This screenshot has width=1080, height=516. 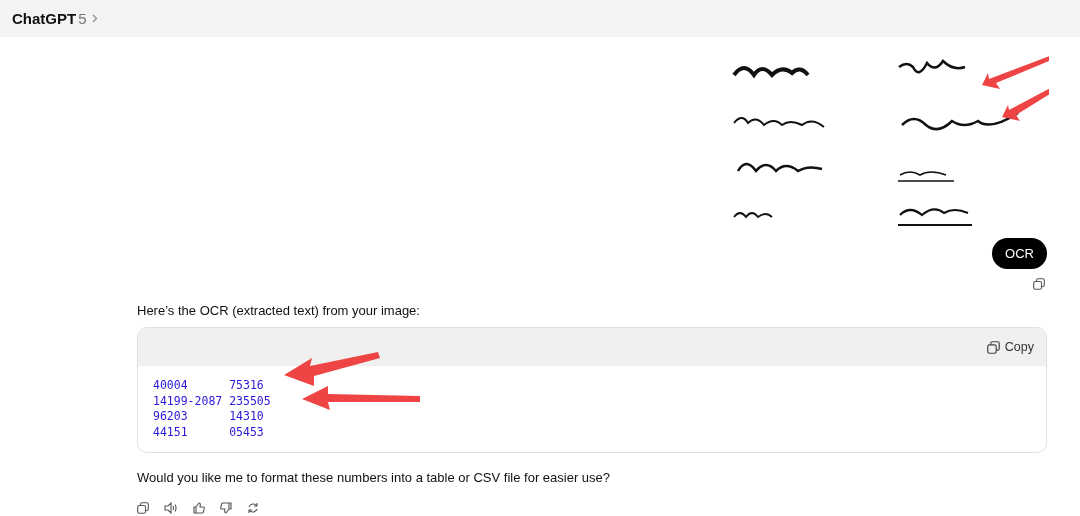 I want to click on code-line: 40004 75316, so click(x=208, y=386).